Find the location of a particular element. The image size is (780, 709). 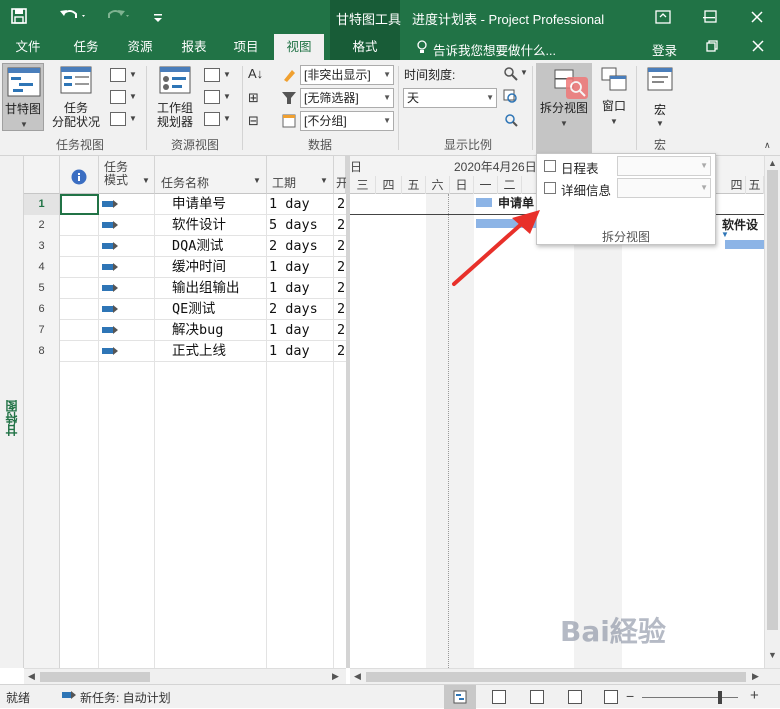

table-row: 7 解决bug 1 day 2 is located at coordinates (185, 330).